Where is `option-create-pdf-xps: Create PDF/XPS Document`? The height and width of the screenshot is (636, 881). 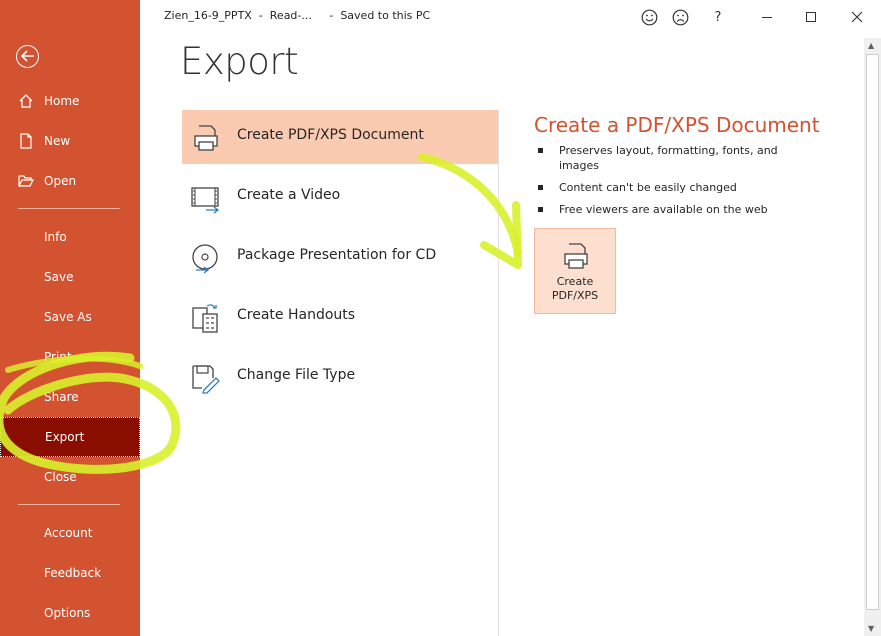 option-create-pdf-xps: Create PDF/XPS Document is located at coordinates (340, 137).